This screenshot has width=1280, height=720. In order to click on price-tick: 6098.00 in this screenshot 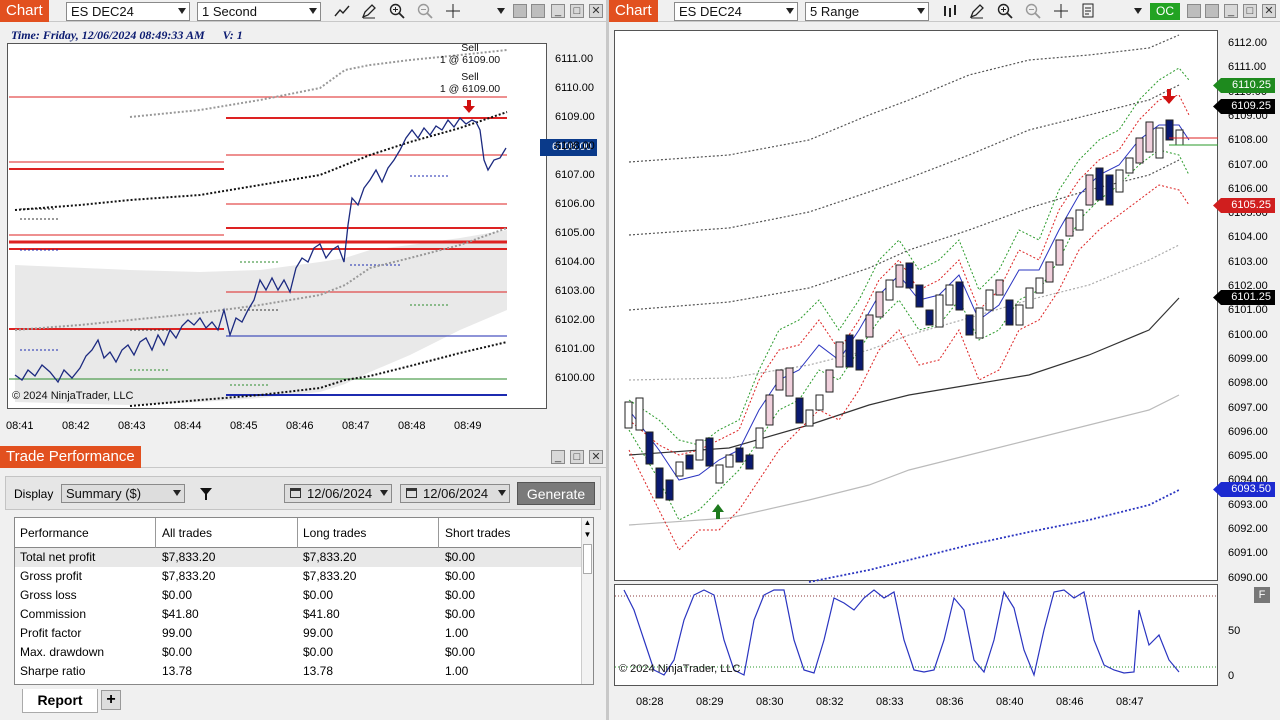, I will do `click(1248, 383)`.